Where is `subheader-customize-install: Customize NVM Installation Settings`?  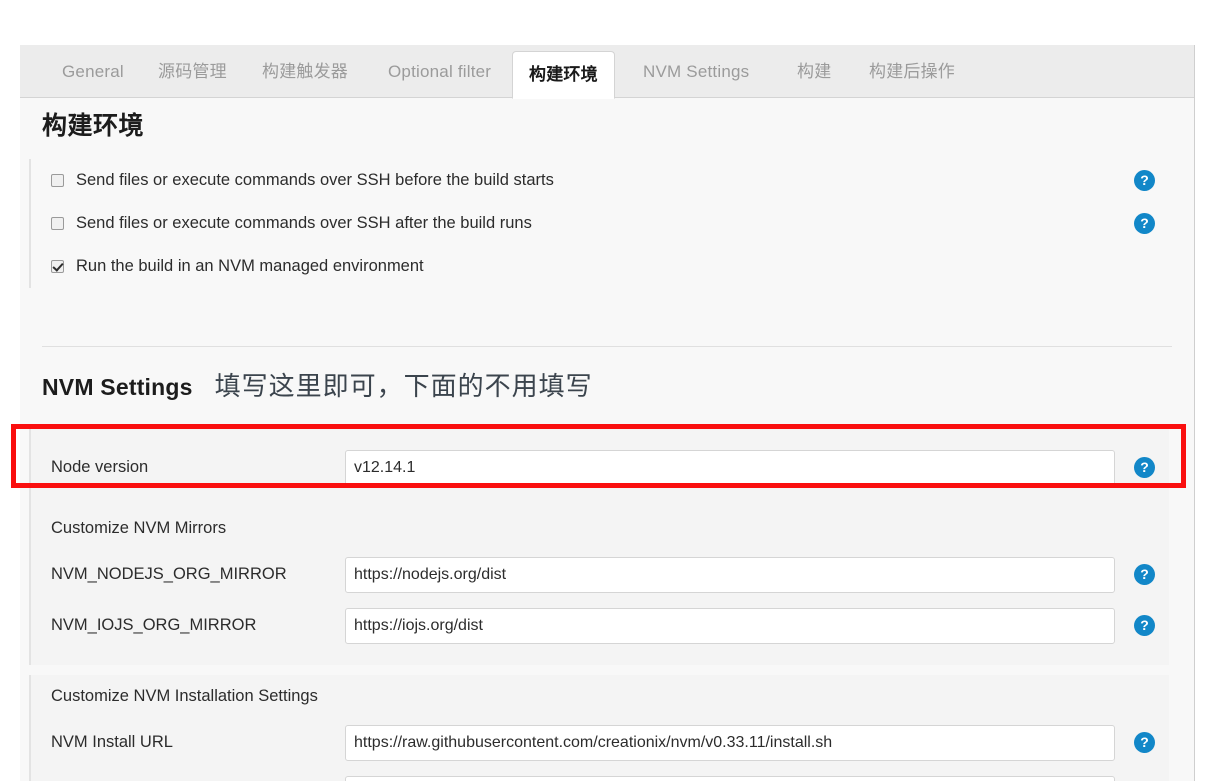
subheader-customize-install: Customize NVM Installation Settings is located at coordinates (184, 695).